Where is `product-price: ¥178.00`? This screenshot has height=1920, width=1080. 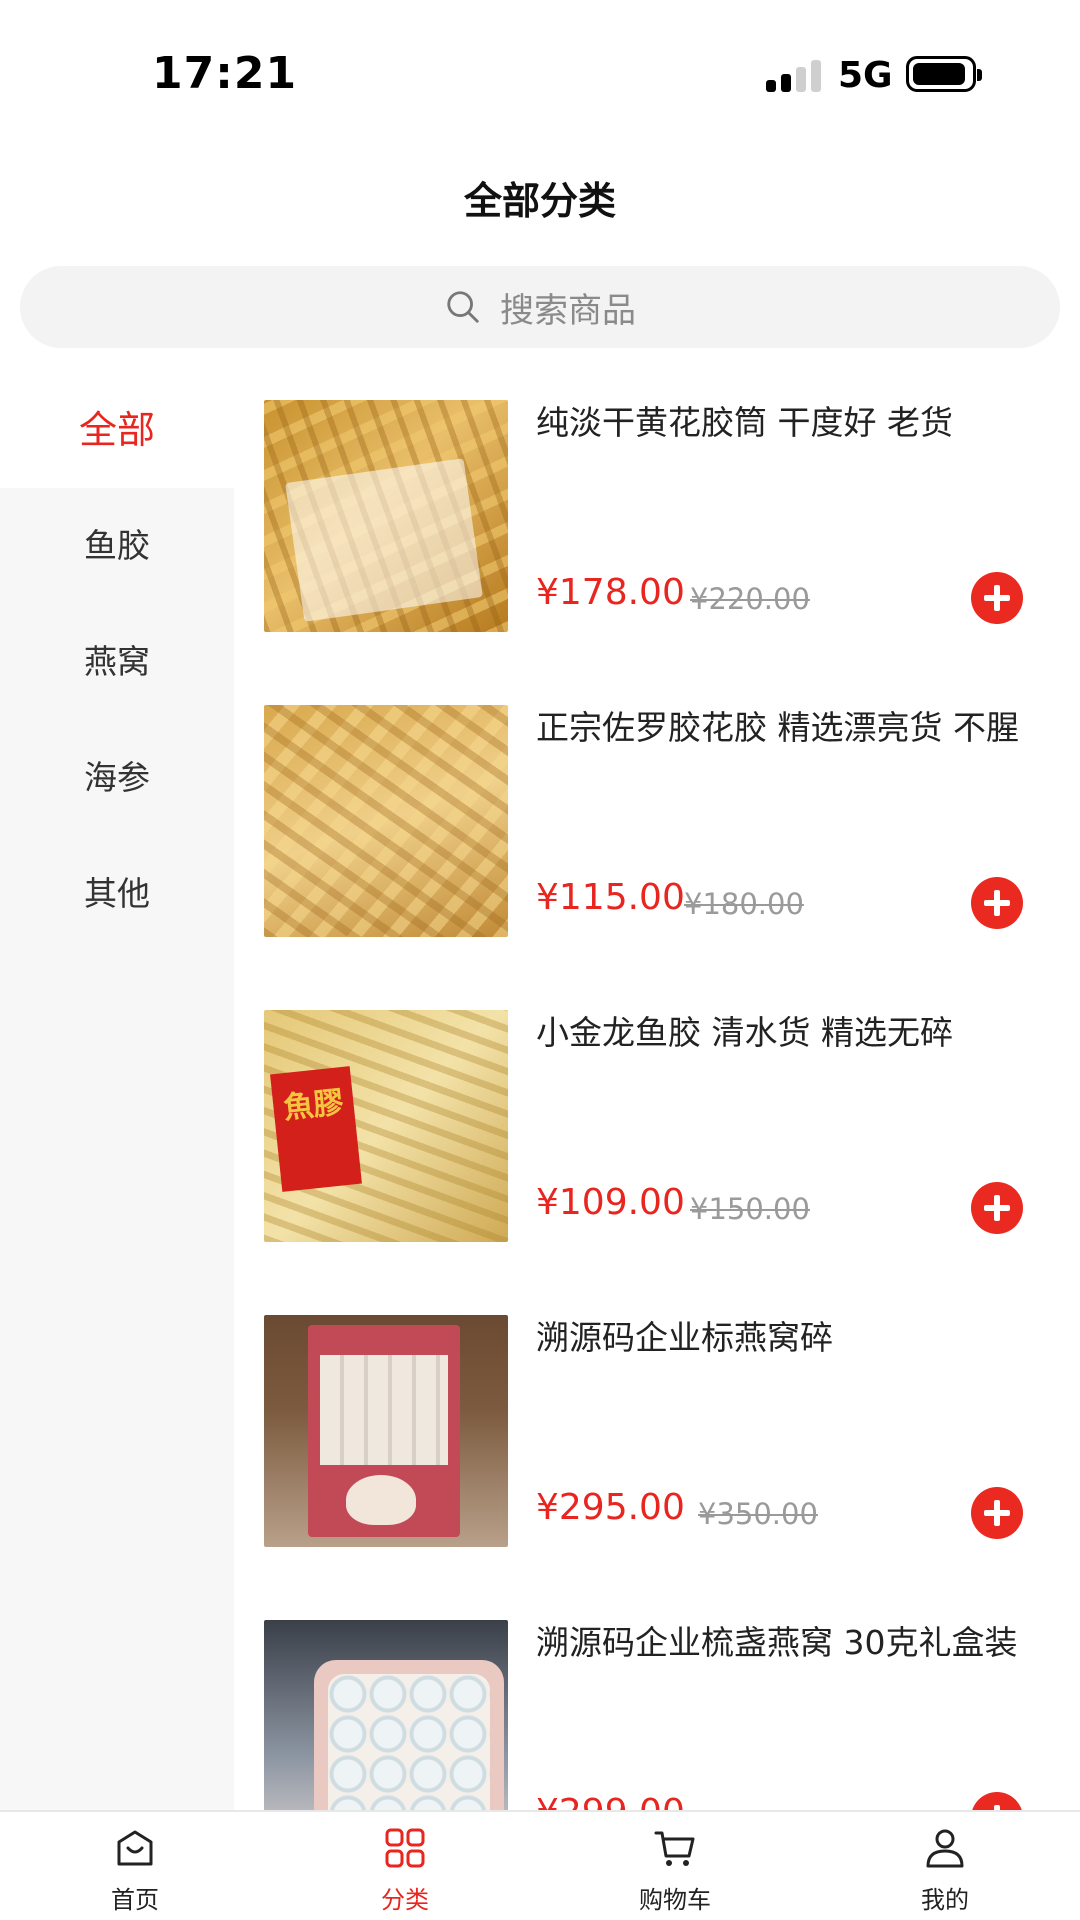 product-price: ¥178.00 is located at coordinates (610, 592).